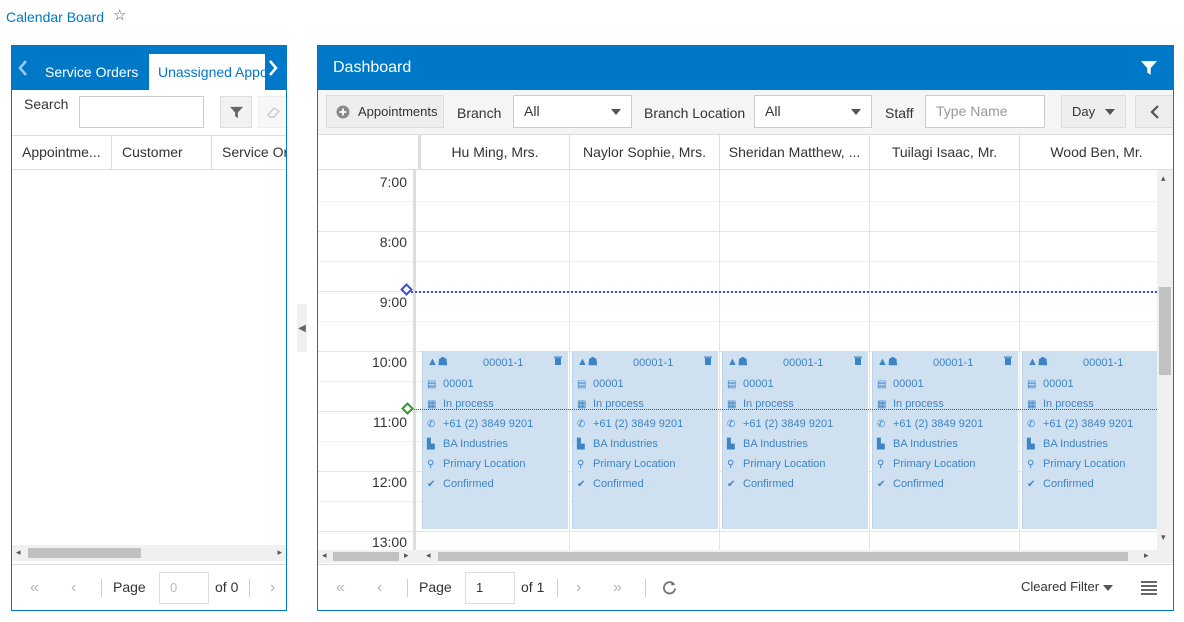  Describe the element at coordinates (572, 111) in the screenshot. I see `branch-select: All` at that location.